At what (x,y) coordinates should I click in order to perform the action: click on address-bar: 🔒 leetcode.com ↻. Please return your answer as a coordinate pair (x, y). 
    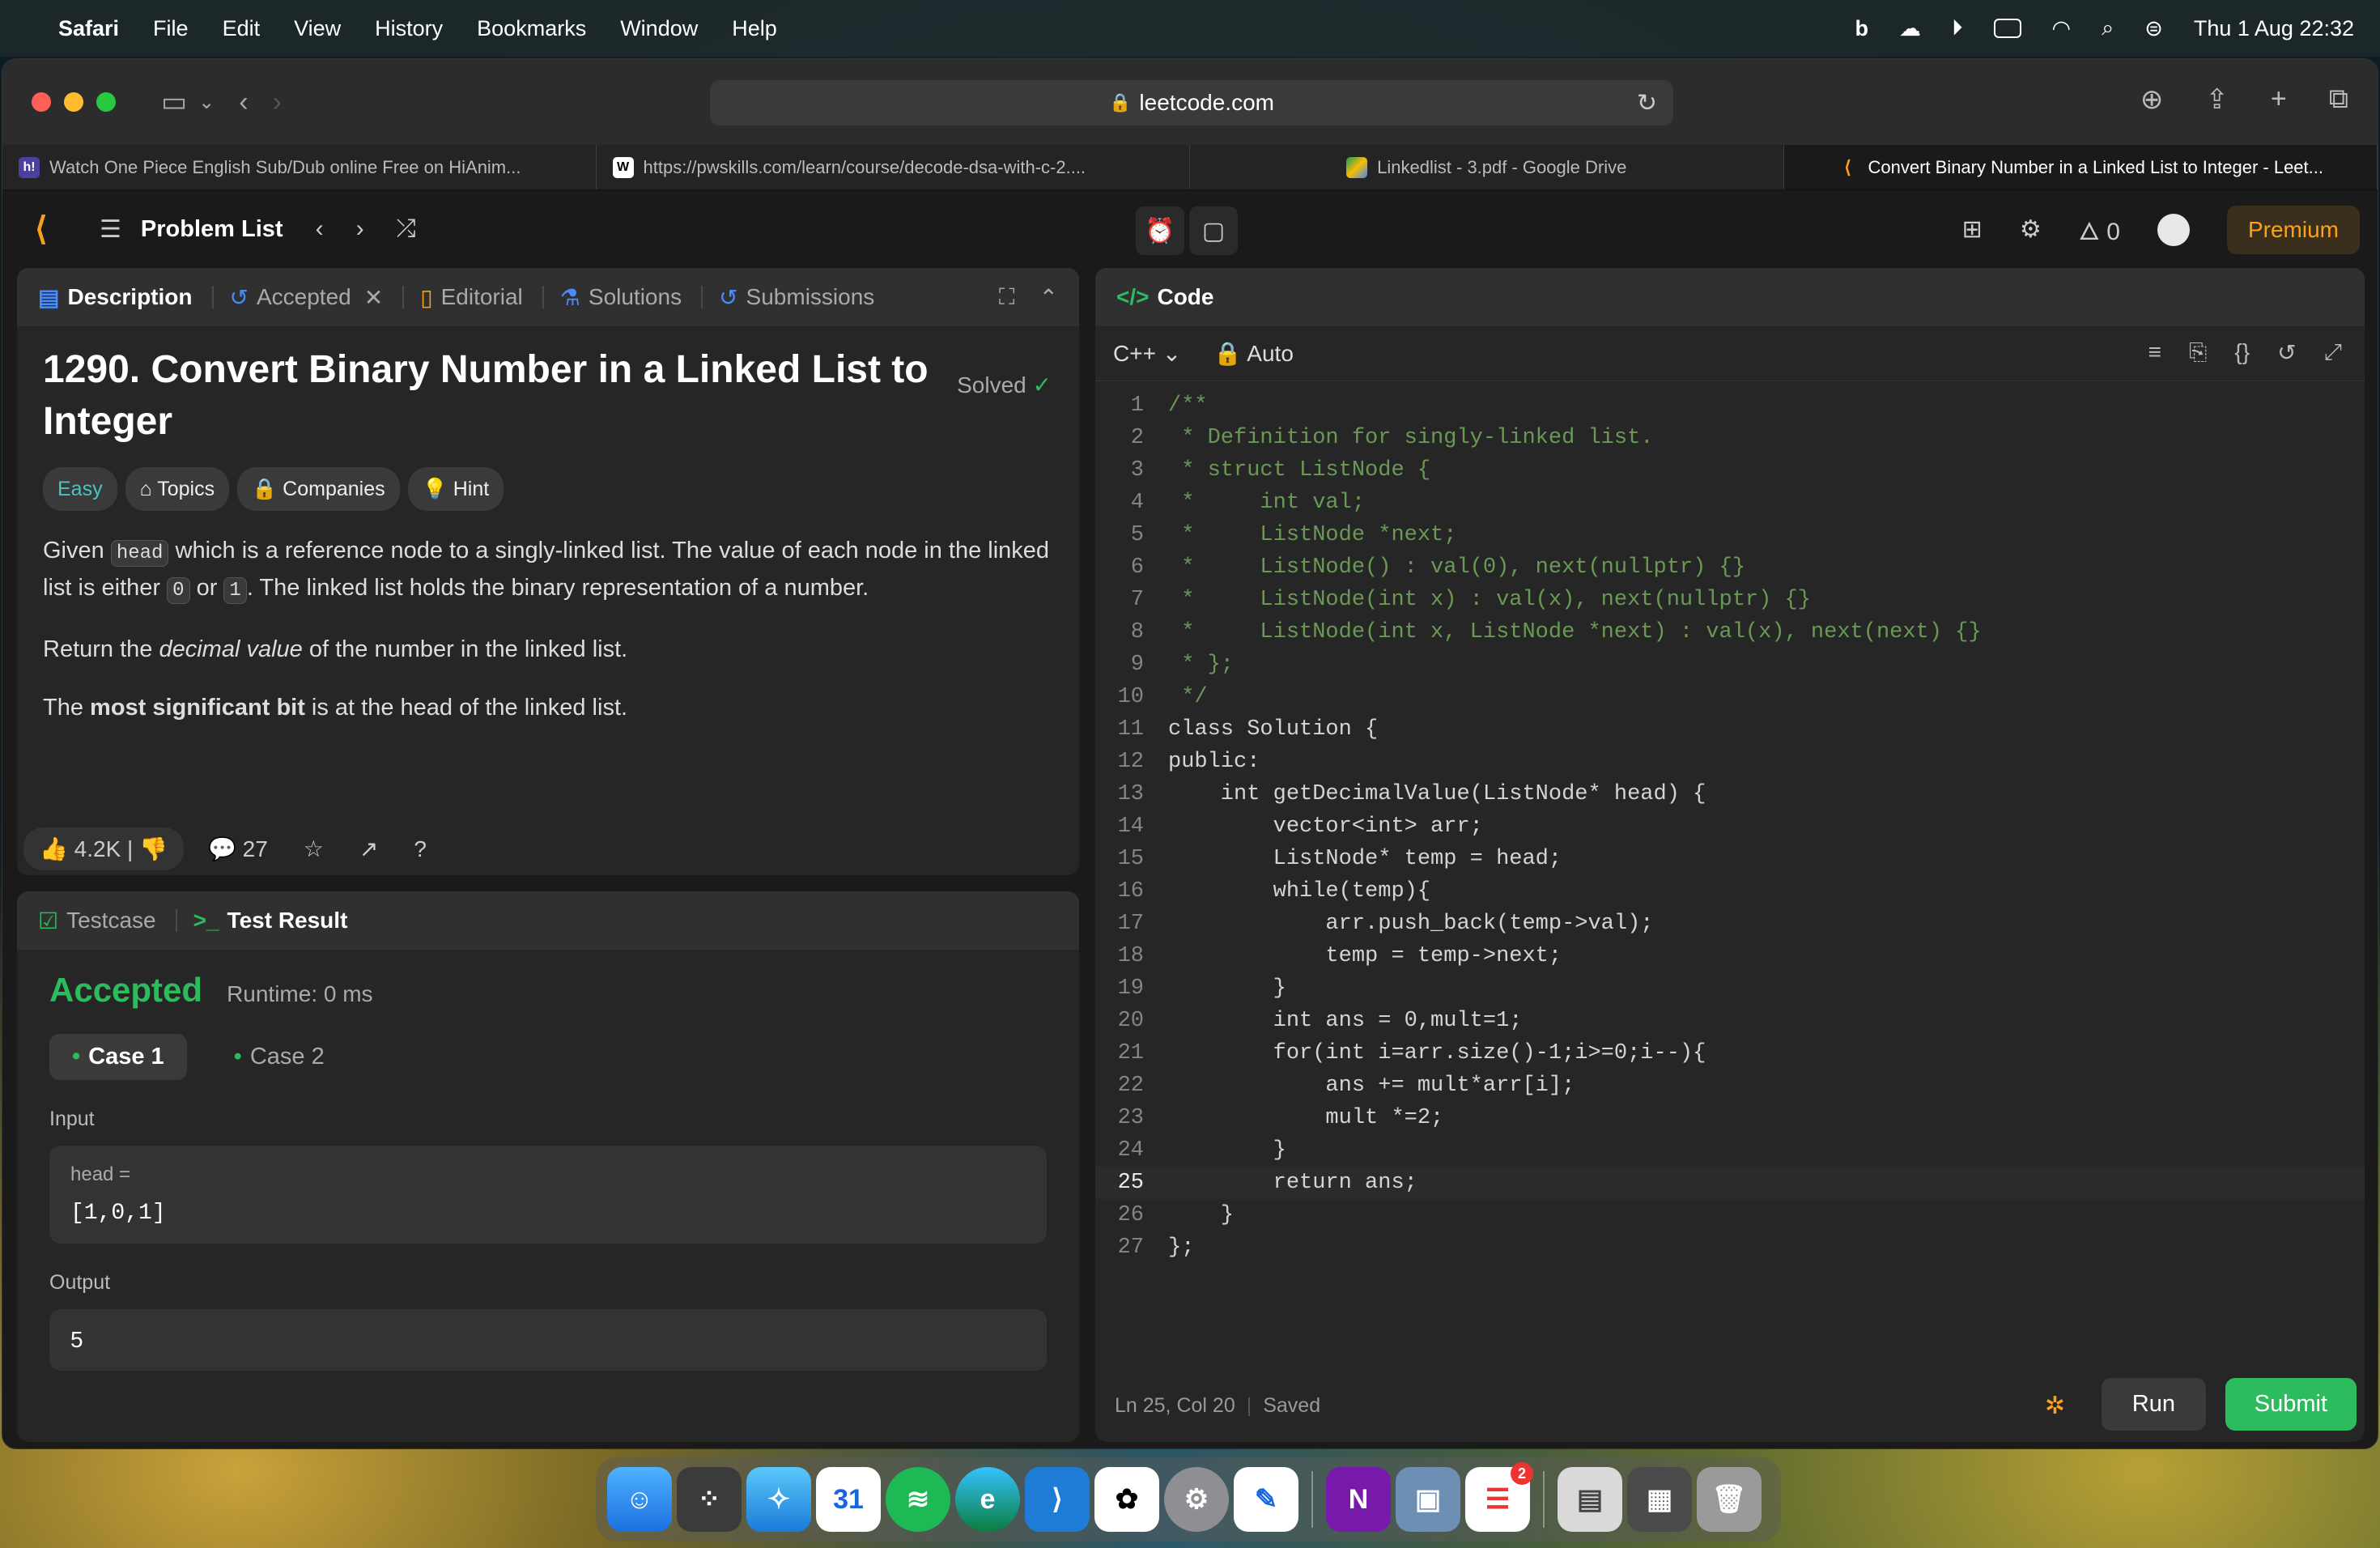
    Looking at the image, I should click on (1192, 103).